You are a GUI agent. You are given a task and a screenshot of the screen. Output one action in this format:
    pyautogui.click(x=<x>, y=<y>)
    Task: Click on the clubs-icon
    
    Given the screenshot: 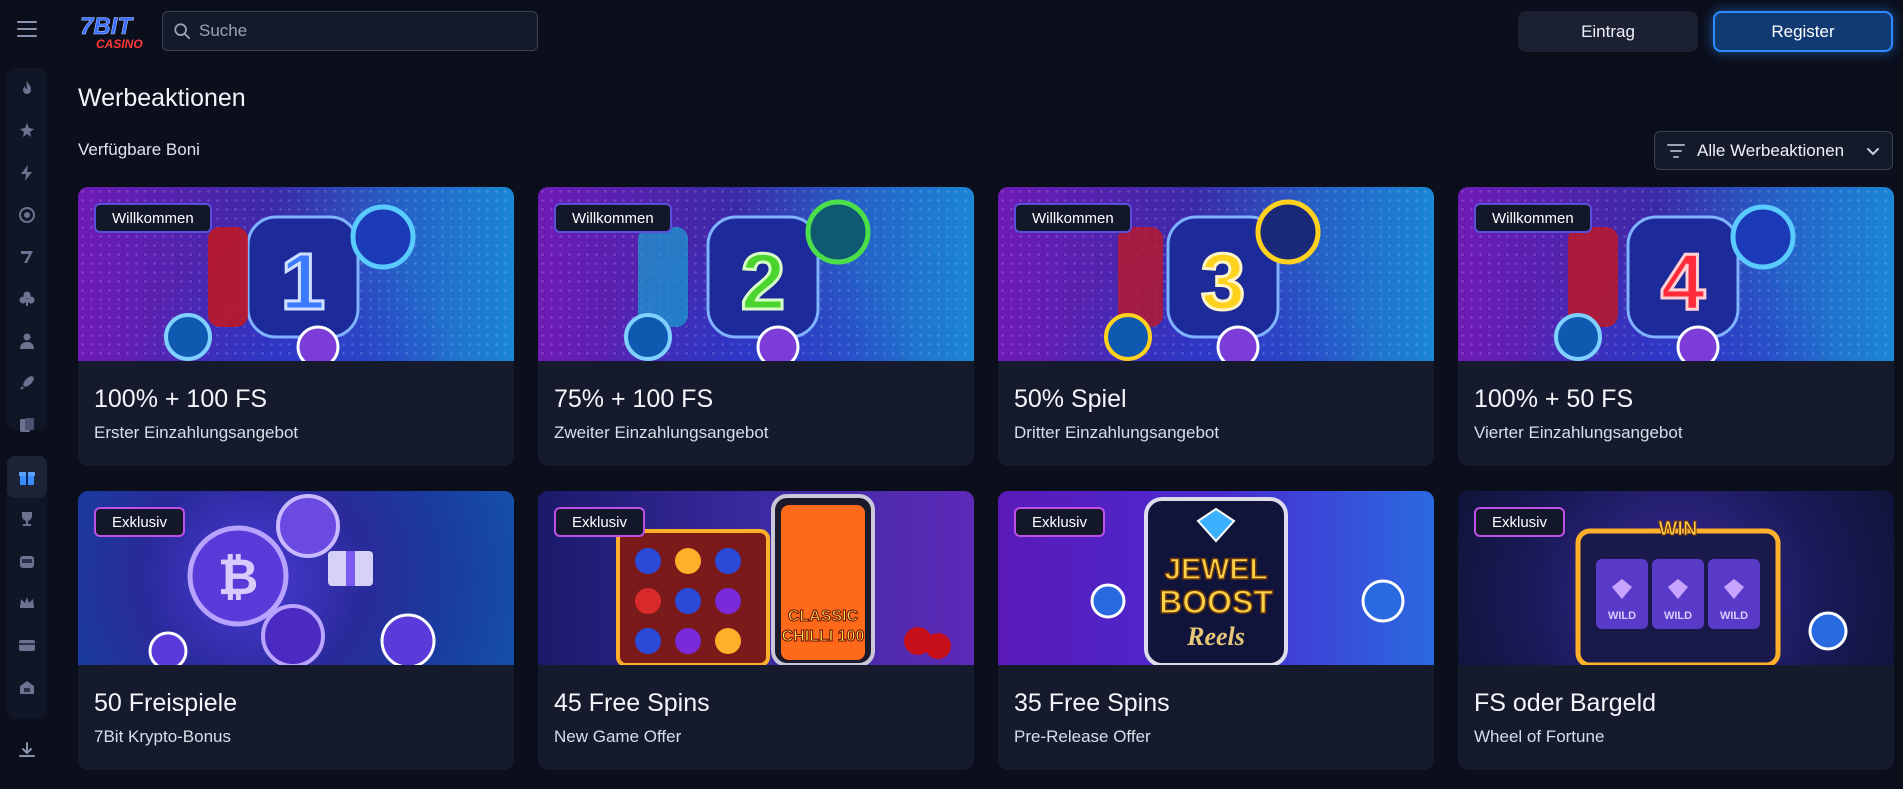 What is the action you would take?
    pyautogui.click(x=27, y=298)
    